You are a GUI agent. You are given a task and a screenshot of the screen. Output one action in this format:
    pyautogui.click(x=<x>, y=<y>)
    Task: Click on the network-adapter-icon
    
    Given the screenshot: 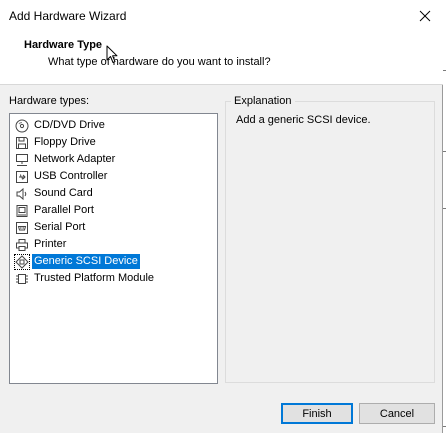 What is the action you would take?
    pyautogui.click(x=22, y=159)
    